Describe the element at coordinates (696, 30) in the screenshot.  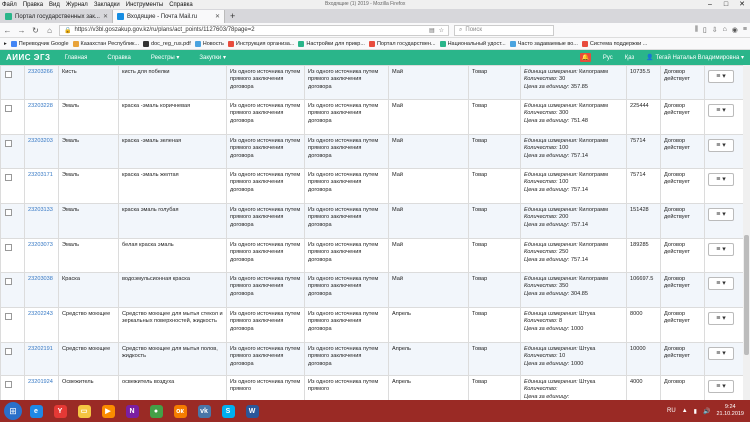
I see `library-icon: ⫼` at that location.